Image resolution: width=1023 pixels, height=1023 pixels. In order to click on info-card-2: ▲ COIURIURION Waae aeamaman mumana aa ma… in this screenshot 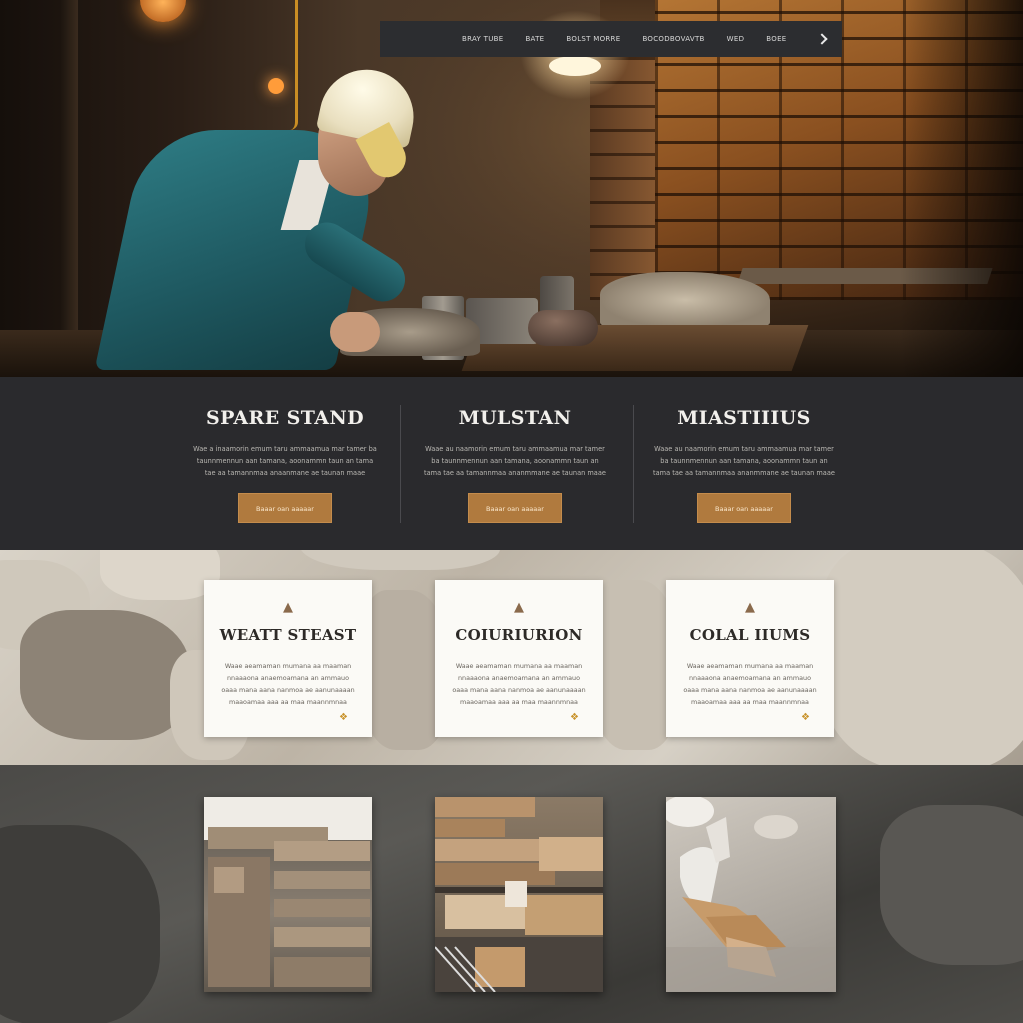, I will do `click(519, 658)`.